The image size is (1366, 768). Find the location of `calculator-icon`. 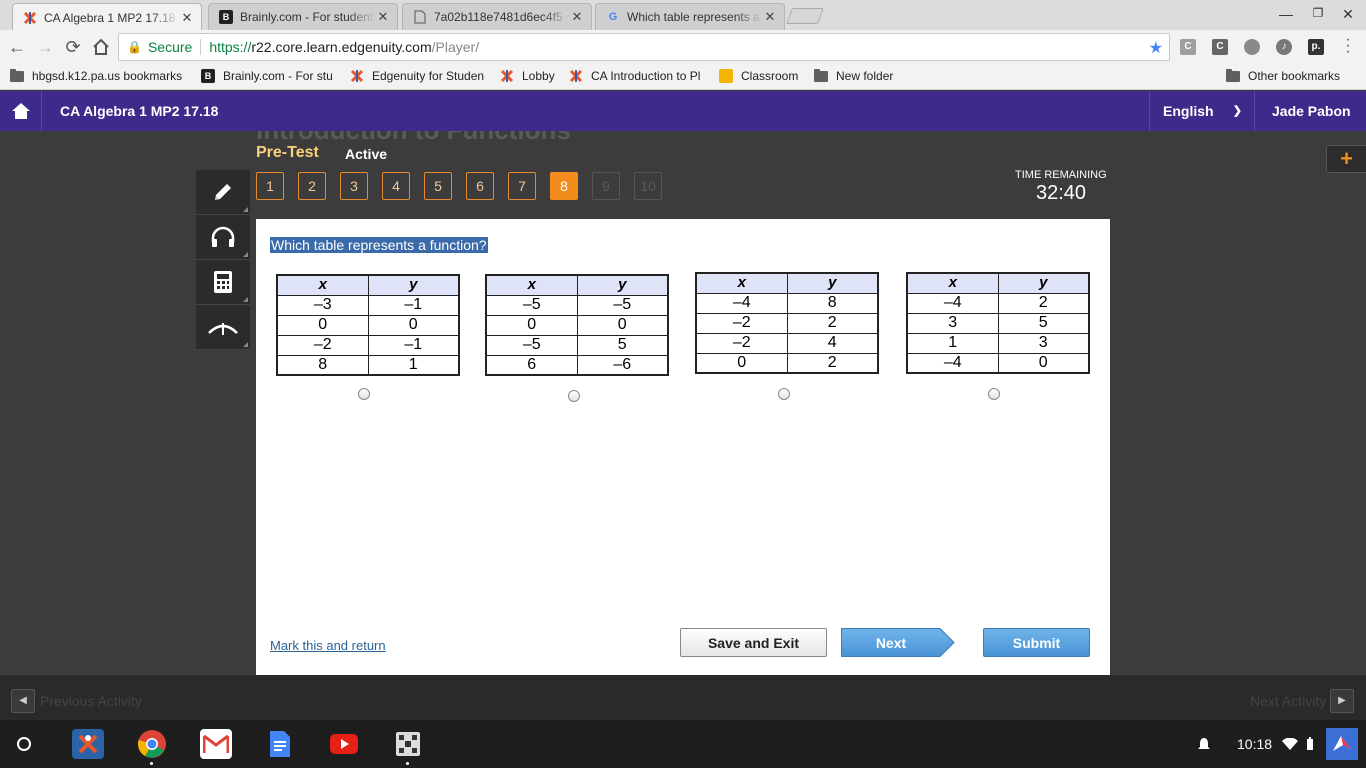

calculator-icon is located at coordinates (223, 282).